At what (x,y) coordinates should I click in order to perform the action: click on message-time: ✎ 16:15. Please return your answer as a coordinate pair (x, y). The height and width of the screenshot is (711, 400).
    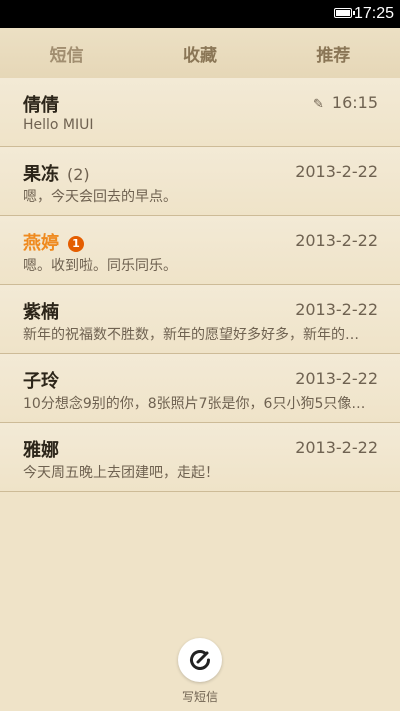
    Looking at the image, I should click on (345, 102).